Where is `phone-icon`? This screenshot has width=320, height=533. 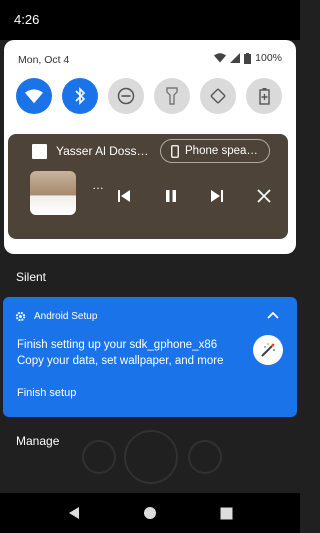 phone-icon is located at coordinates (175, 151).